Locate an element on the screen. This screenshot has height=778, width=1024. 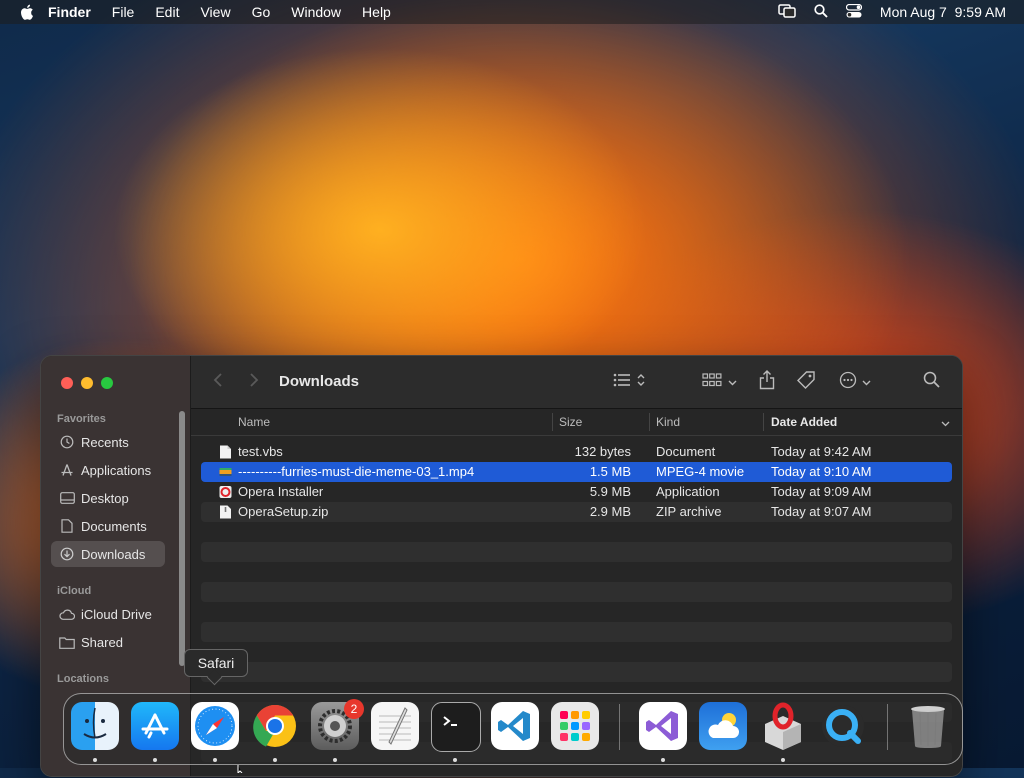
sidebar-item-shared: Shared is located at coordinates (108, 642).